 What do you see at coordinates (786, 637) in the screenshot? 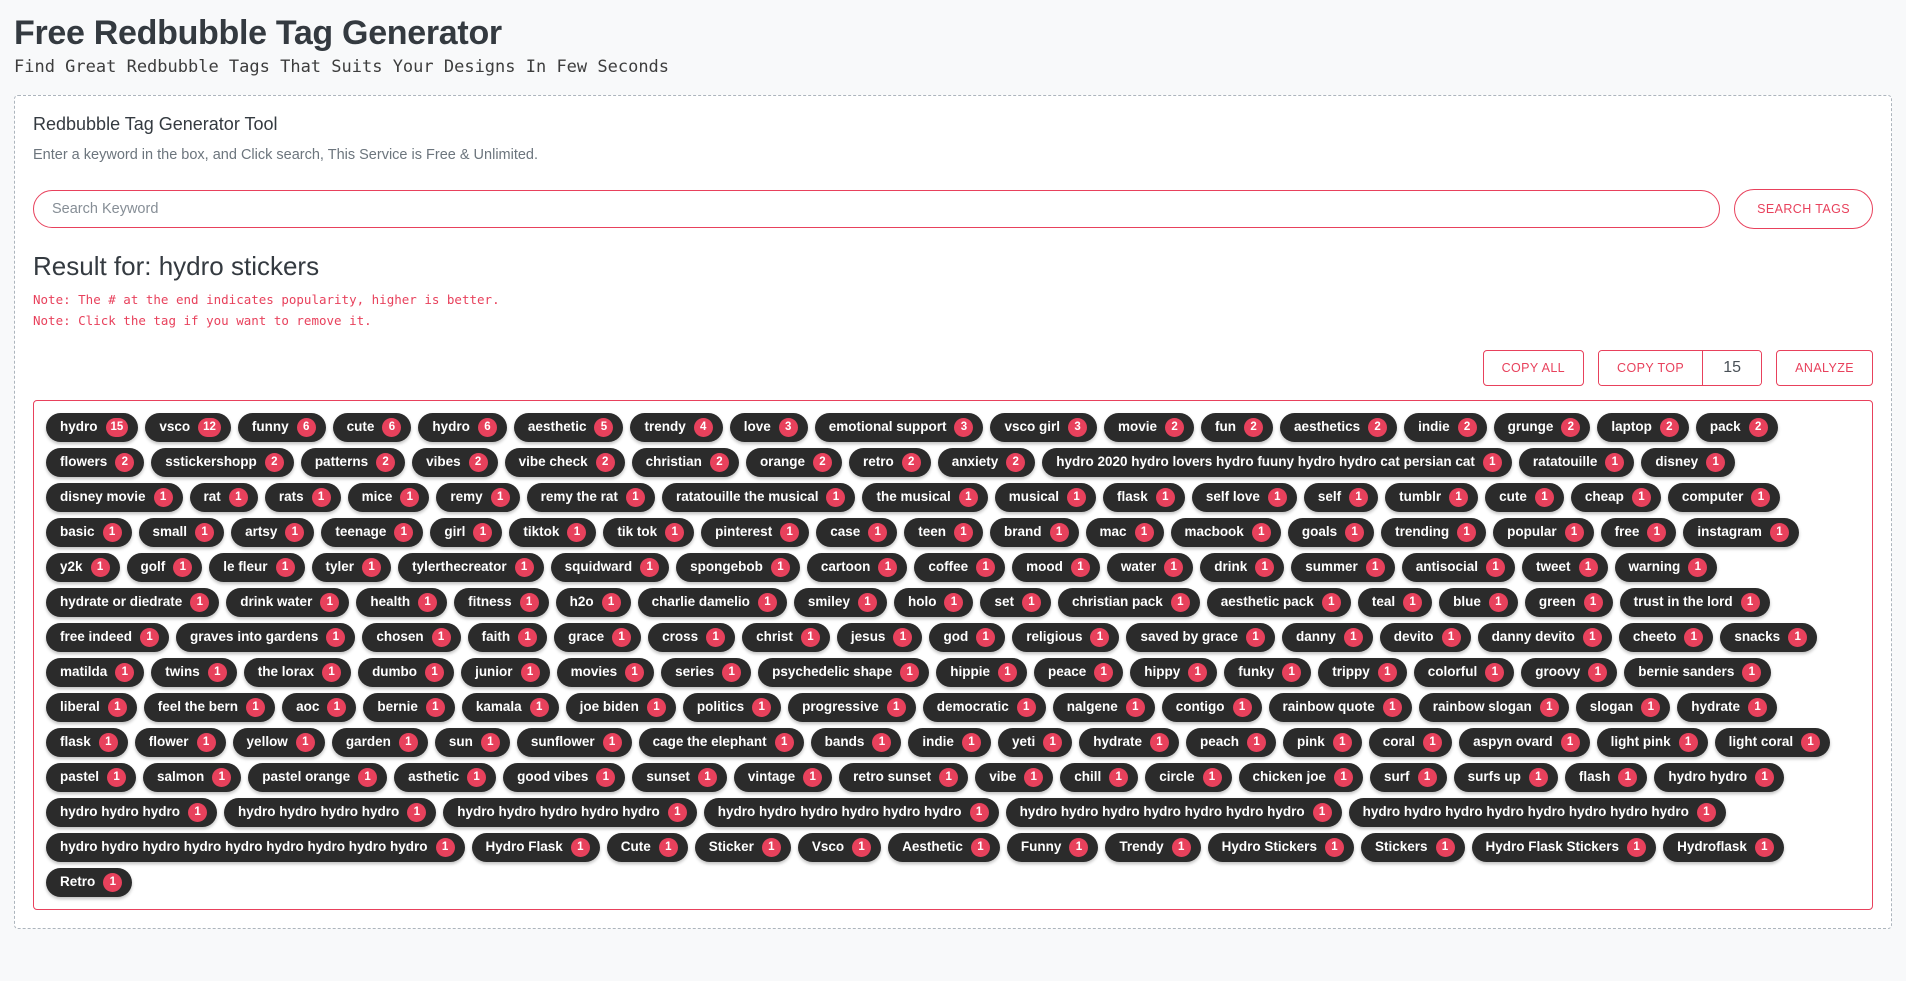
I see `tag-chip: christ 1` at bounding box center [786, 637].